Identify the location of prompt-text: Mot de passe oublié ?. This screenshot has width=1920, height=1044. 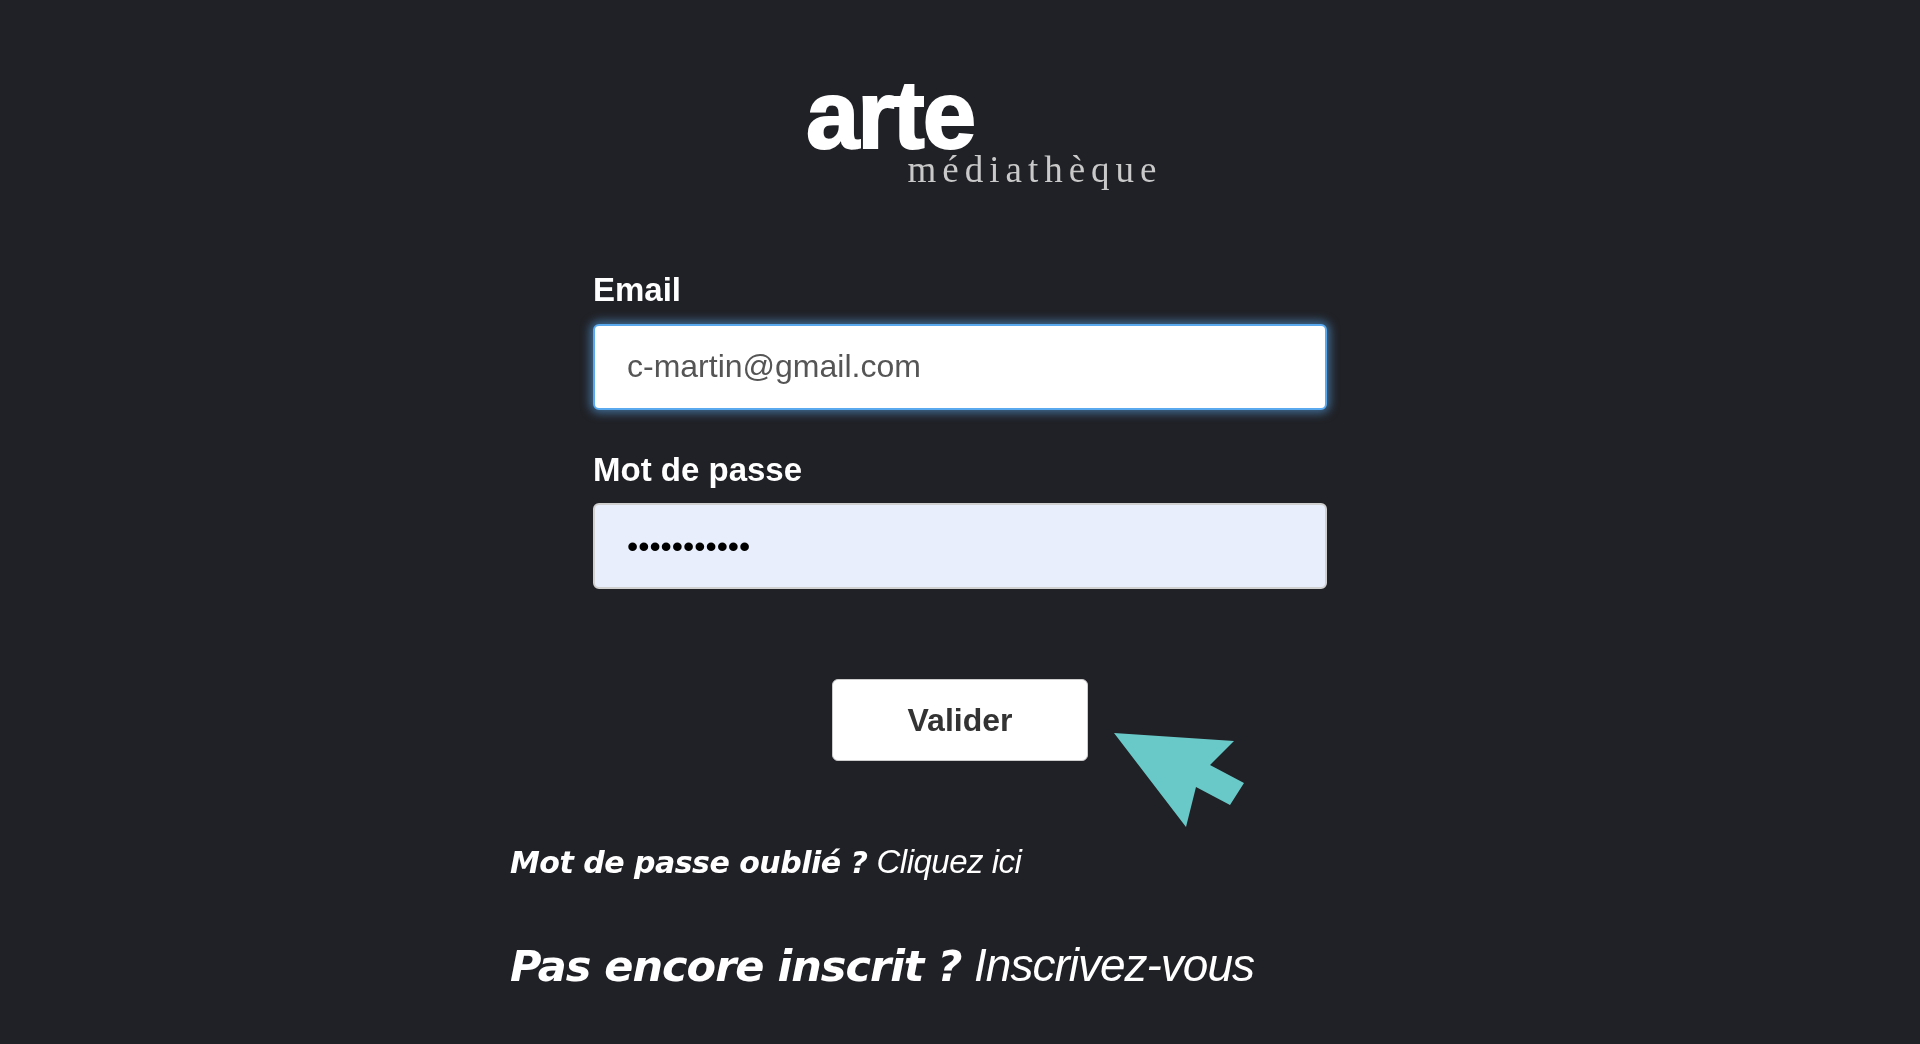
(689, 863).